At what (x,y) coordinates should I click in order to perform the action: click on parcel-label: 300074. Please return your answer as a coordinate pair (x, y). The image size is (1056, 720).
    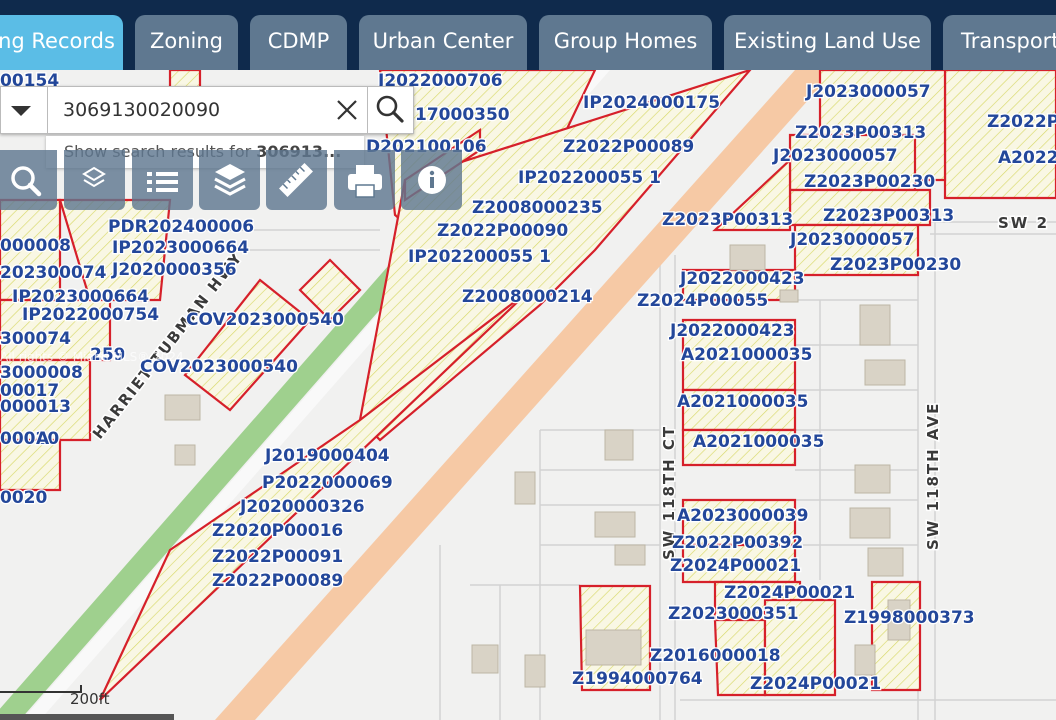
    Looking at the image, I should click on (35, 339).